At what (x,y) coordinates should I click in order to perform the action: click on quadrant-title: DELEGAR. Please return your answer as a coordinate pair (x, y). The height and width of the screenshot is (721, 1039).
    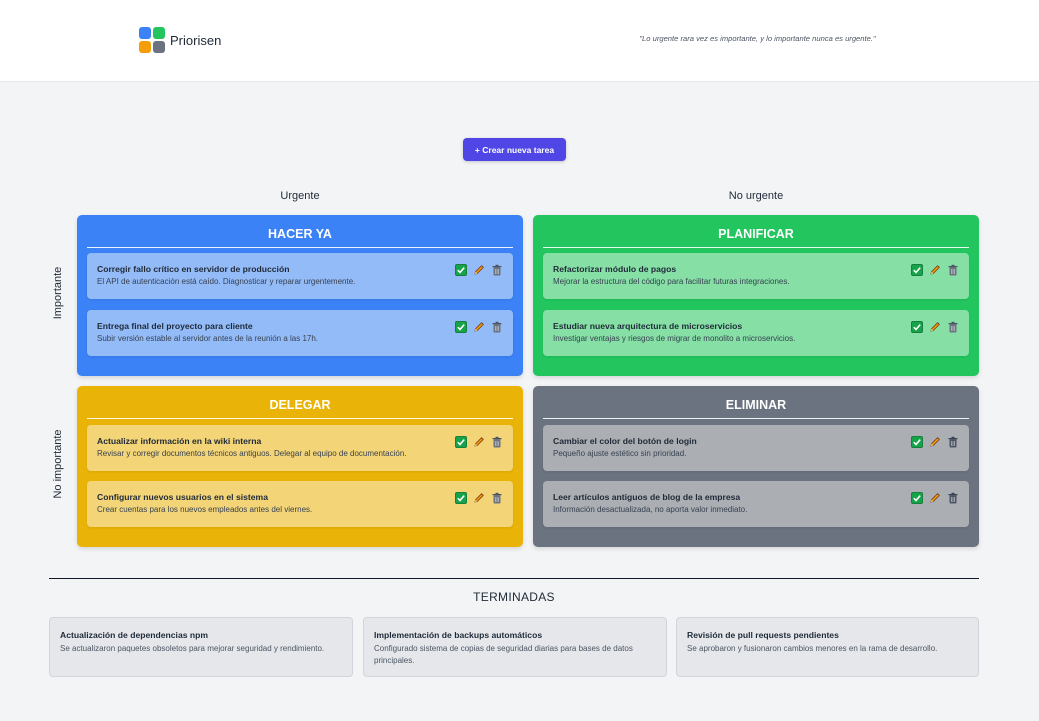
    Looking at the image, I should click on (300, 408).